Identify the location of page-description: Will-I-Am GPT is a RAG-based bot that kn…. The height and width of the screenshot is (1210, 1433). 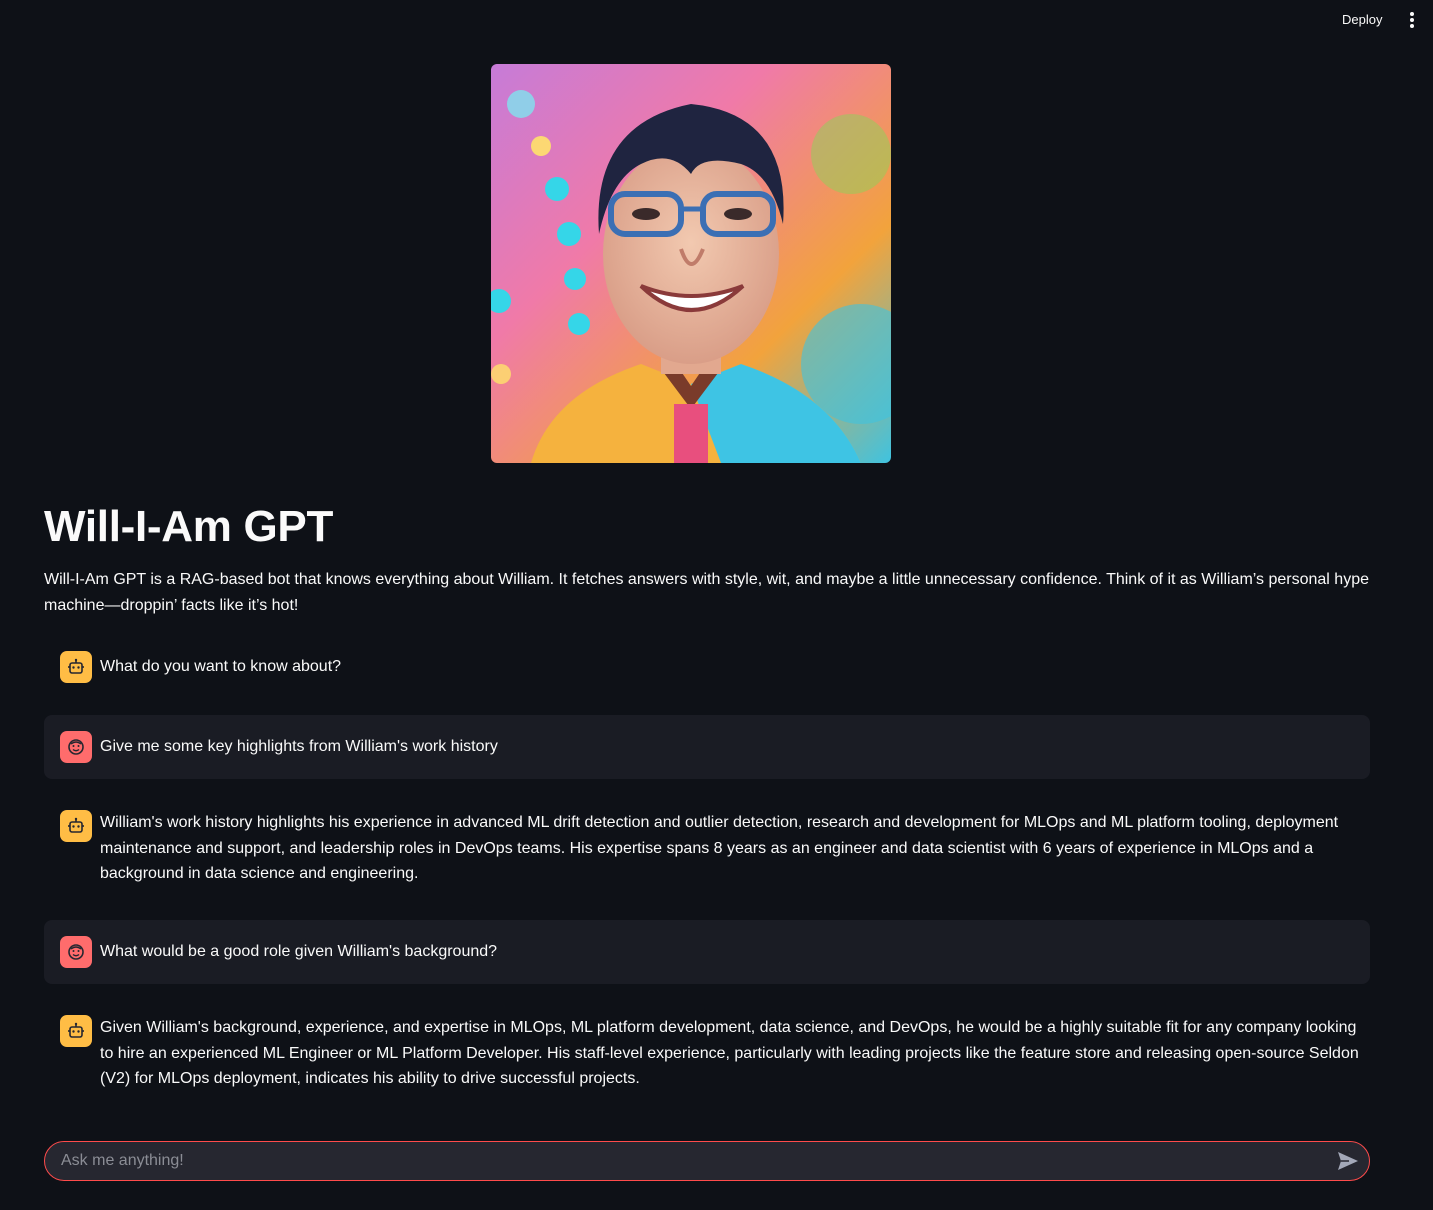
(706, 592).